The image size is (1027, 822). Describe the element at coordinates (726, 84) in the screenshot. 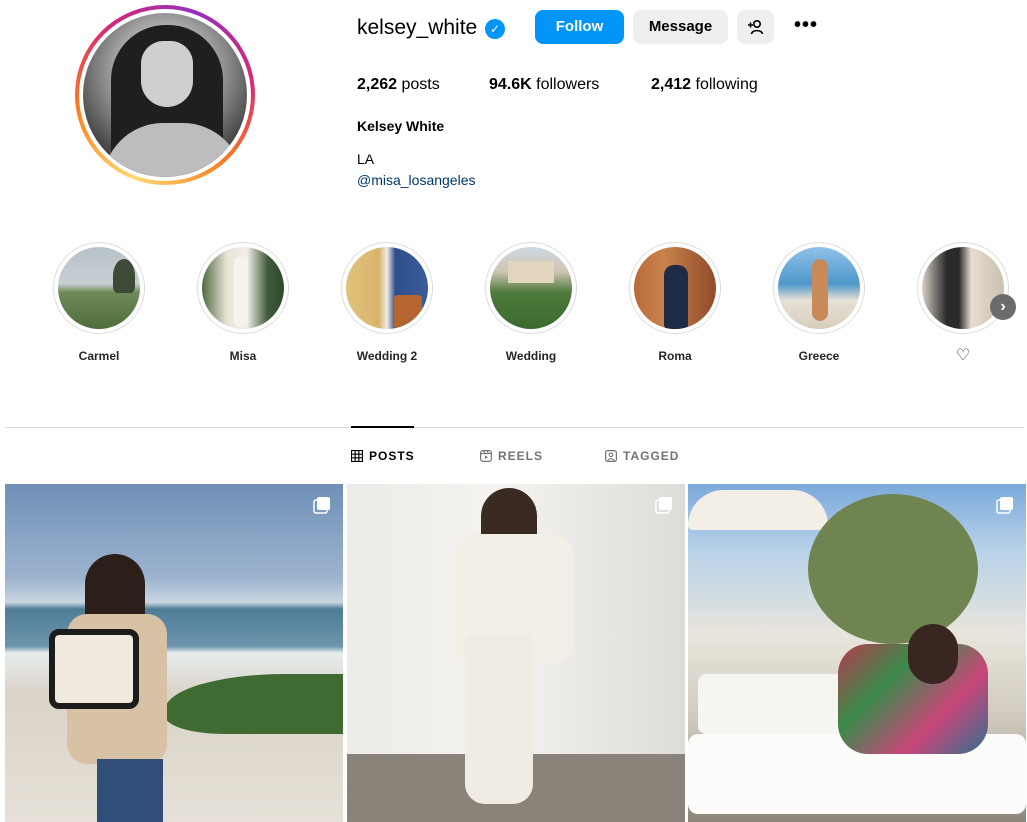

I see `following-count-label: following` at that location.